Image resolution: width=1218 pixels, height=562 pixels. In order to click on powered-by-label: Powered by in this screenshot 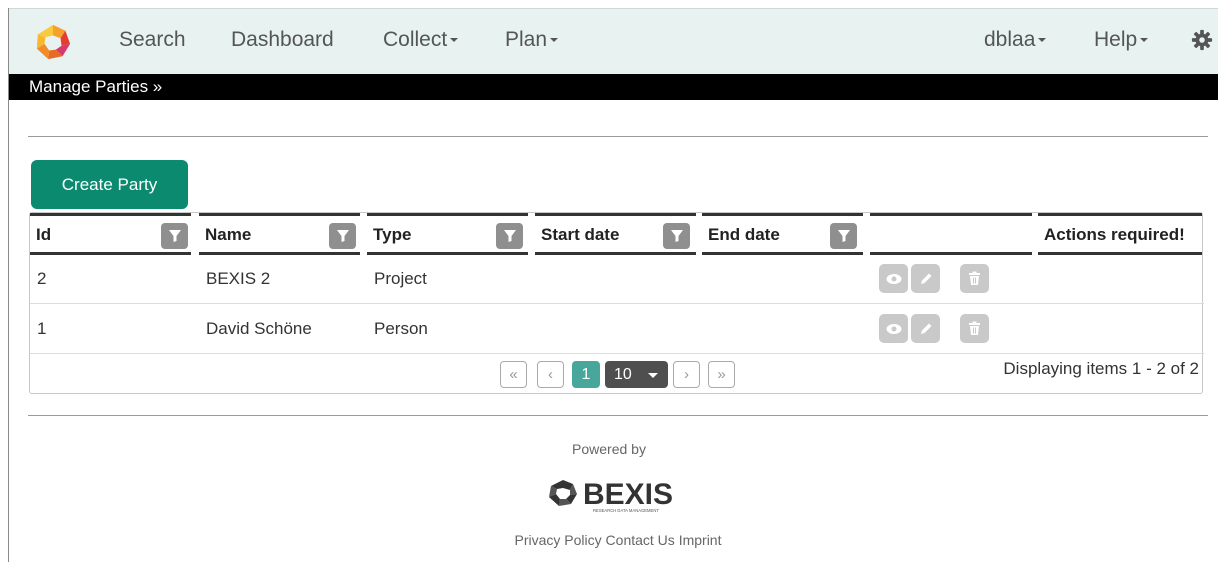, I will do `click(609, 449)`.